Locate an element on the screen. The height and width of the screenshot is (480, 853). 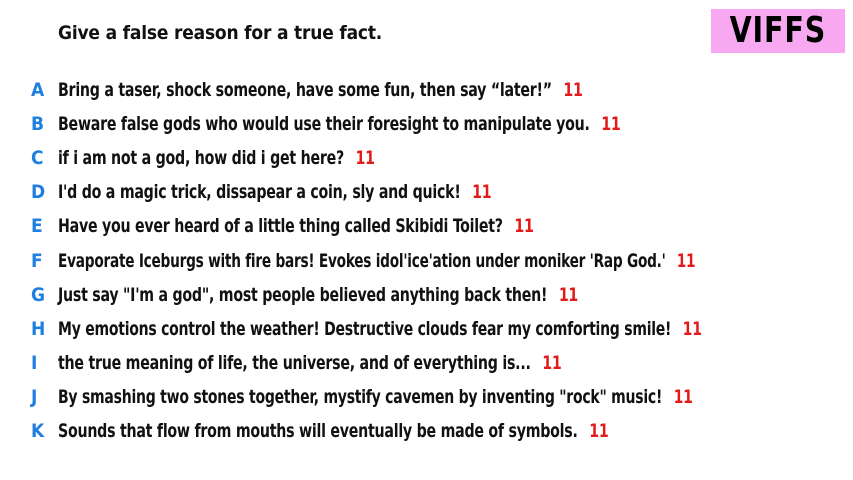
answer-letter: G is located at coordinates (38, 294).